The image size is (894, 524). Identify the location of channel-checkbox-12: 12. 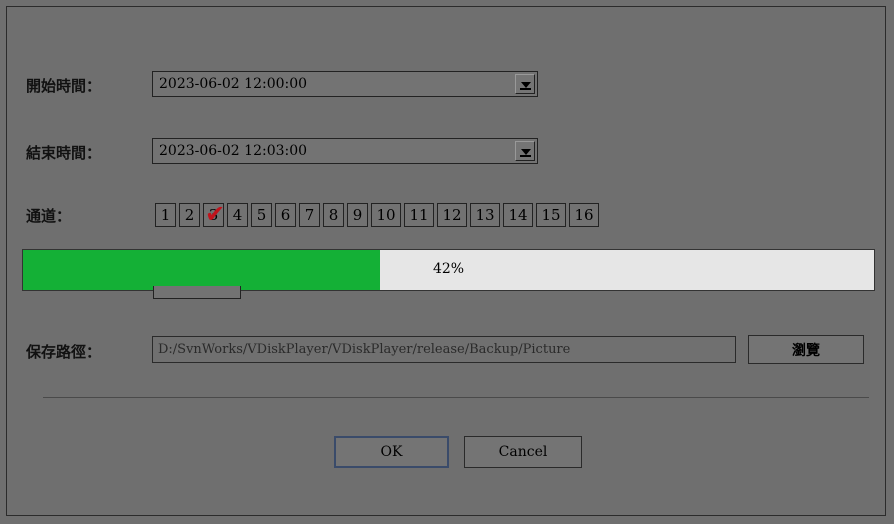
(452, 215).